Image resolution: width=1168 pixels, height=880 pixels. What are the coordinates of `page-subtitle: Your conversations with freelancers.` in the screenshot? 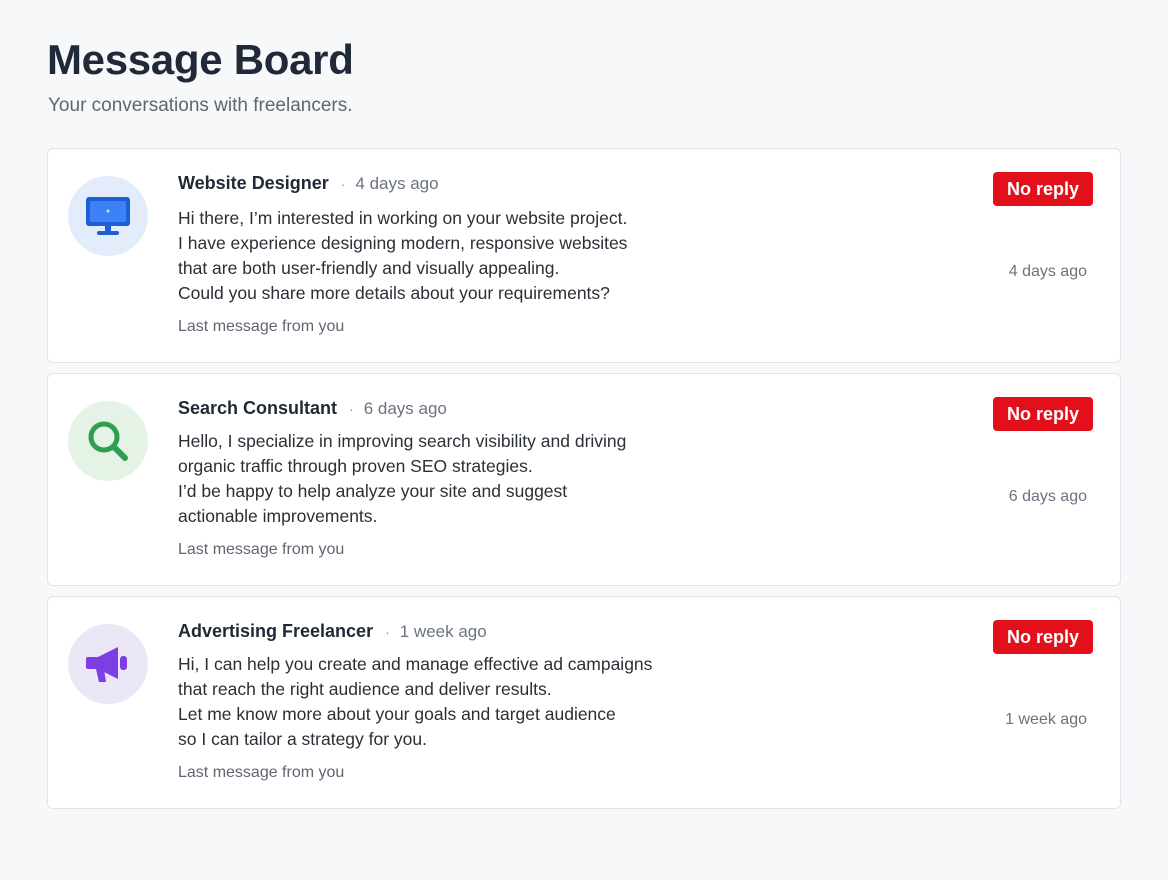 It's located at (200, 105).